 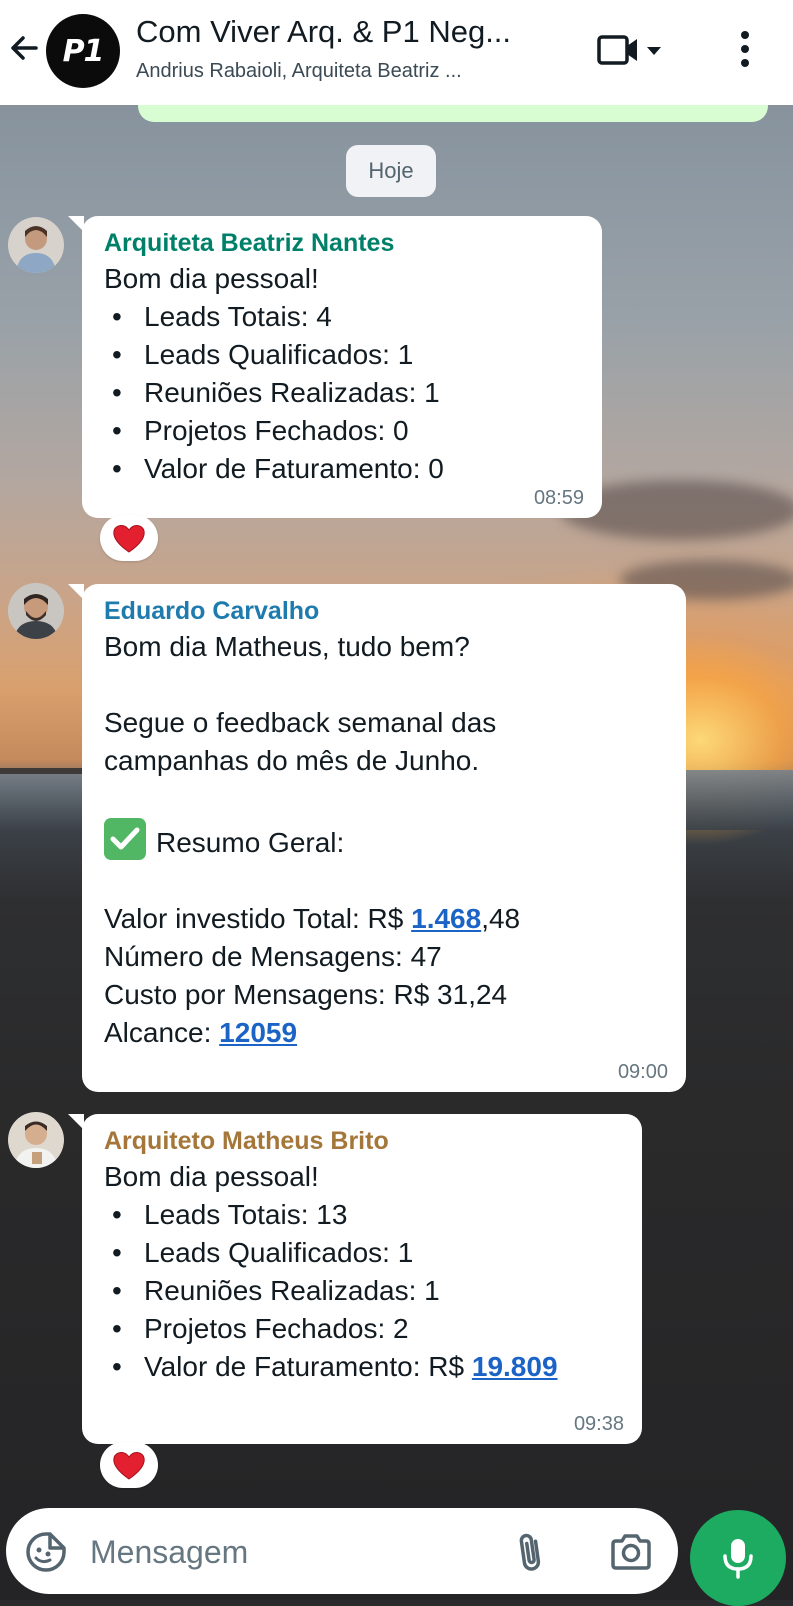 I want to click on reach-number-link: 12059, so click(x=258, y=1032).